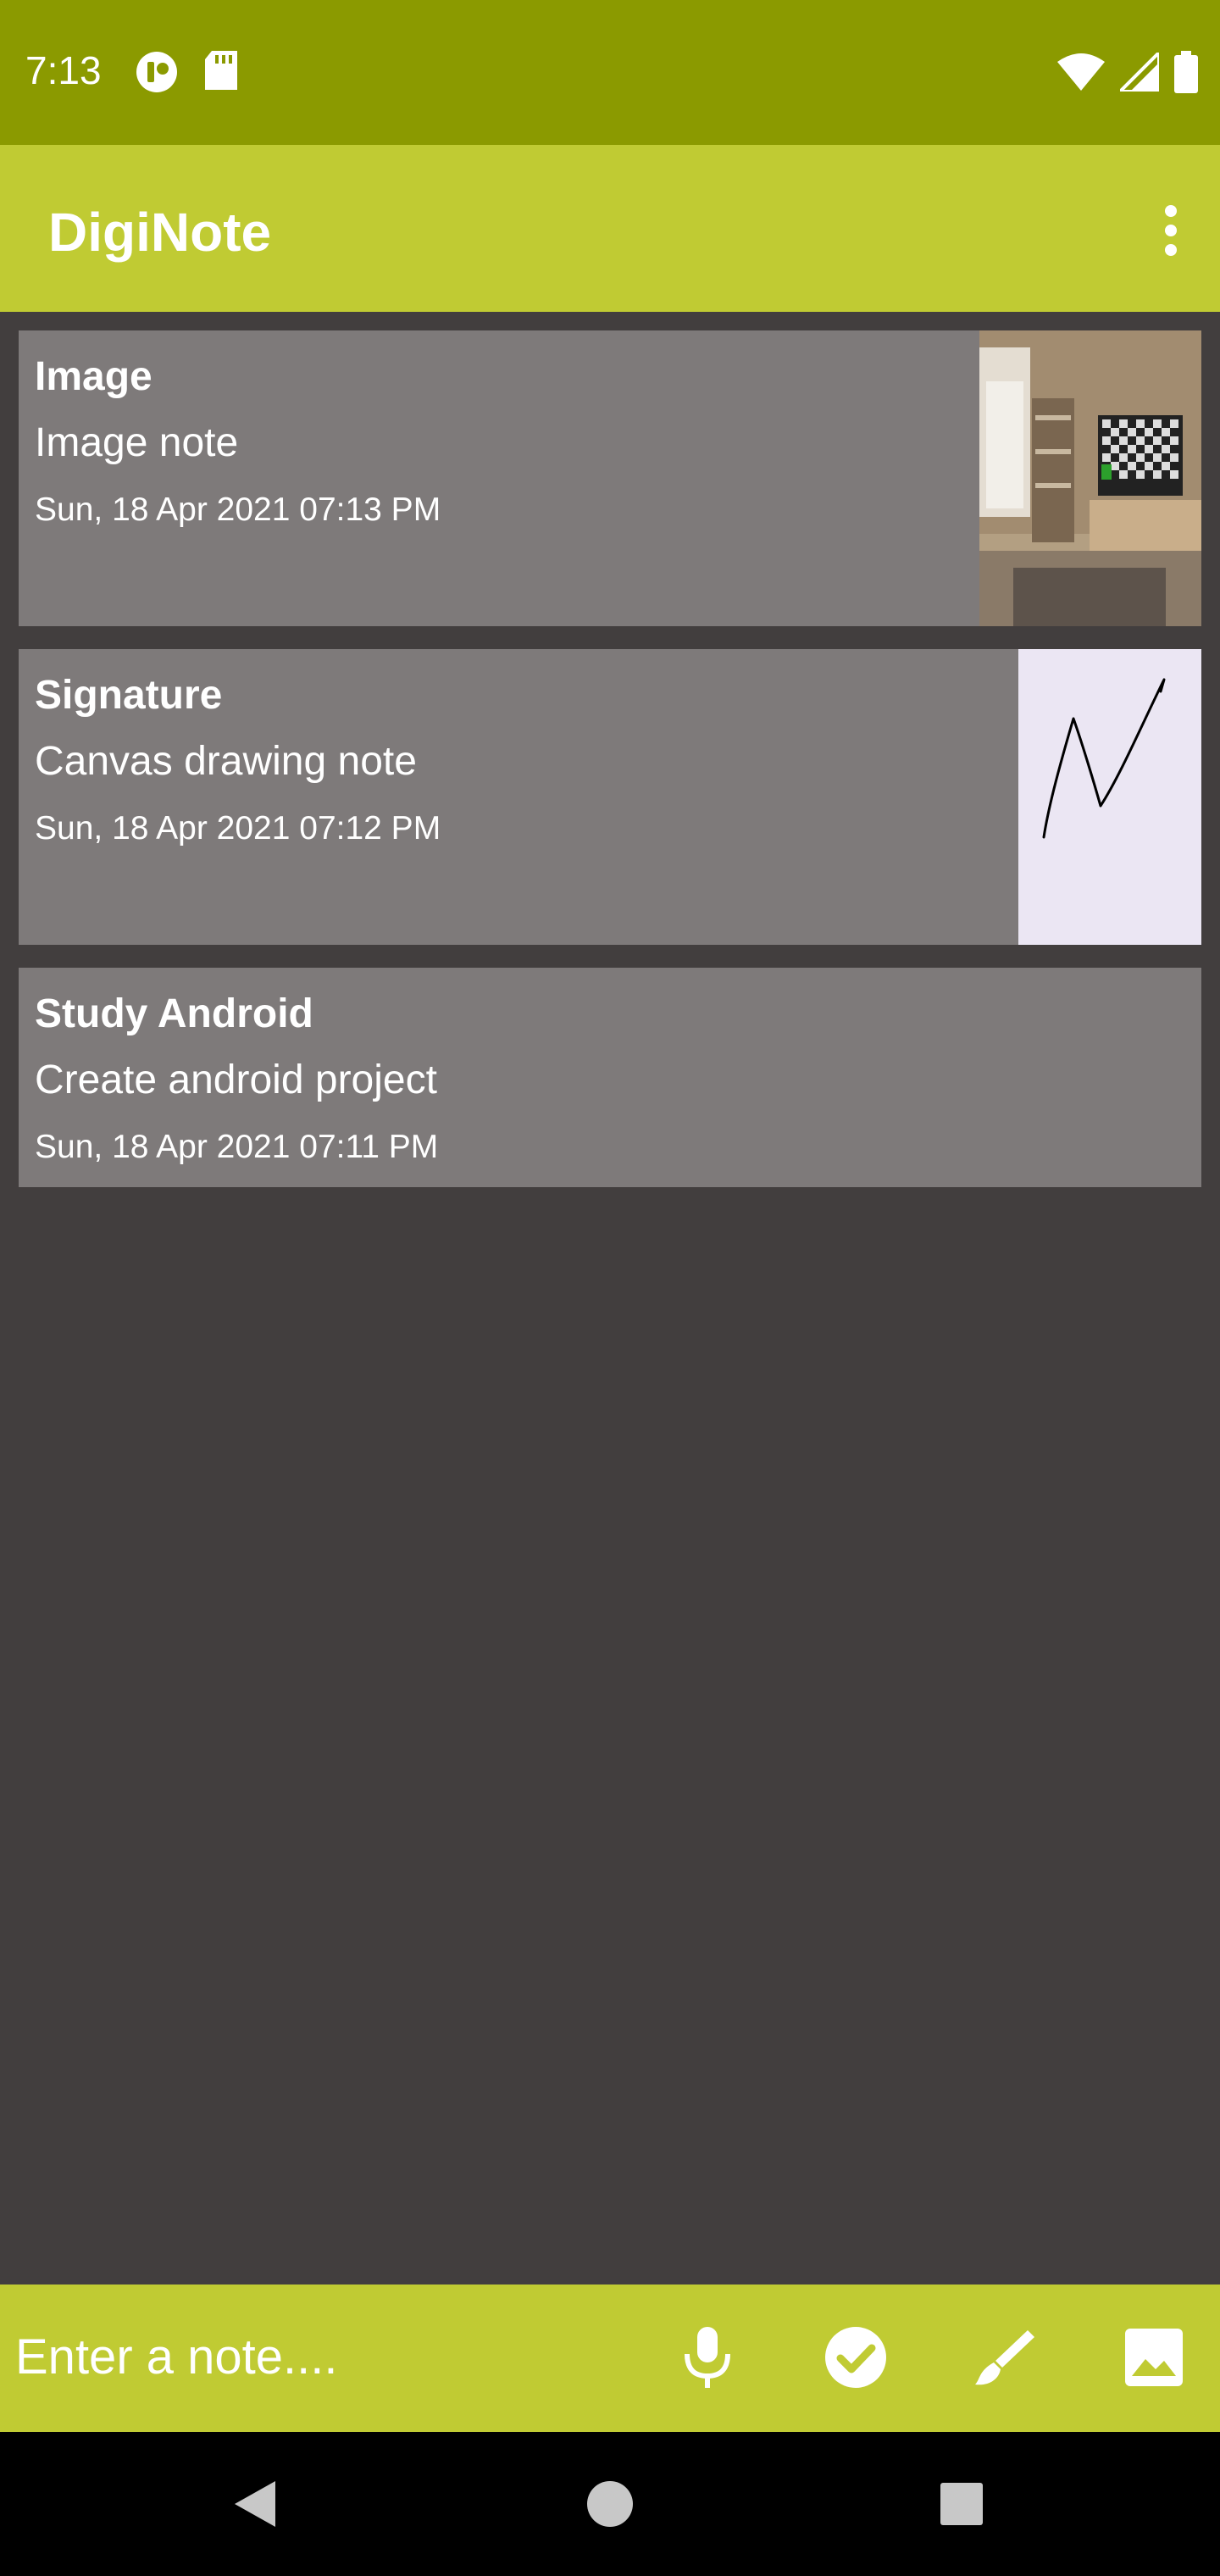 Image resolution: width=1220 pixels, height=2576 pixels. I want to click on note-input, so click(328, 2356).